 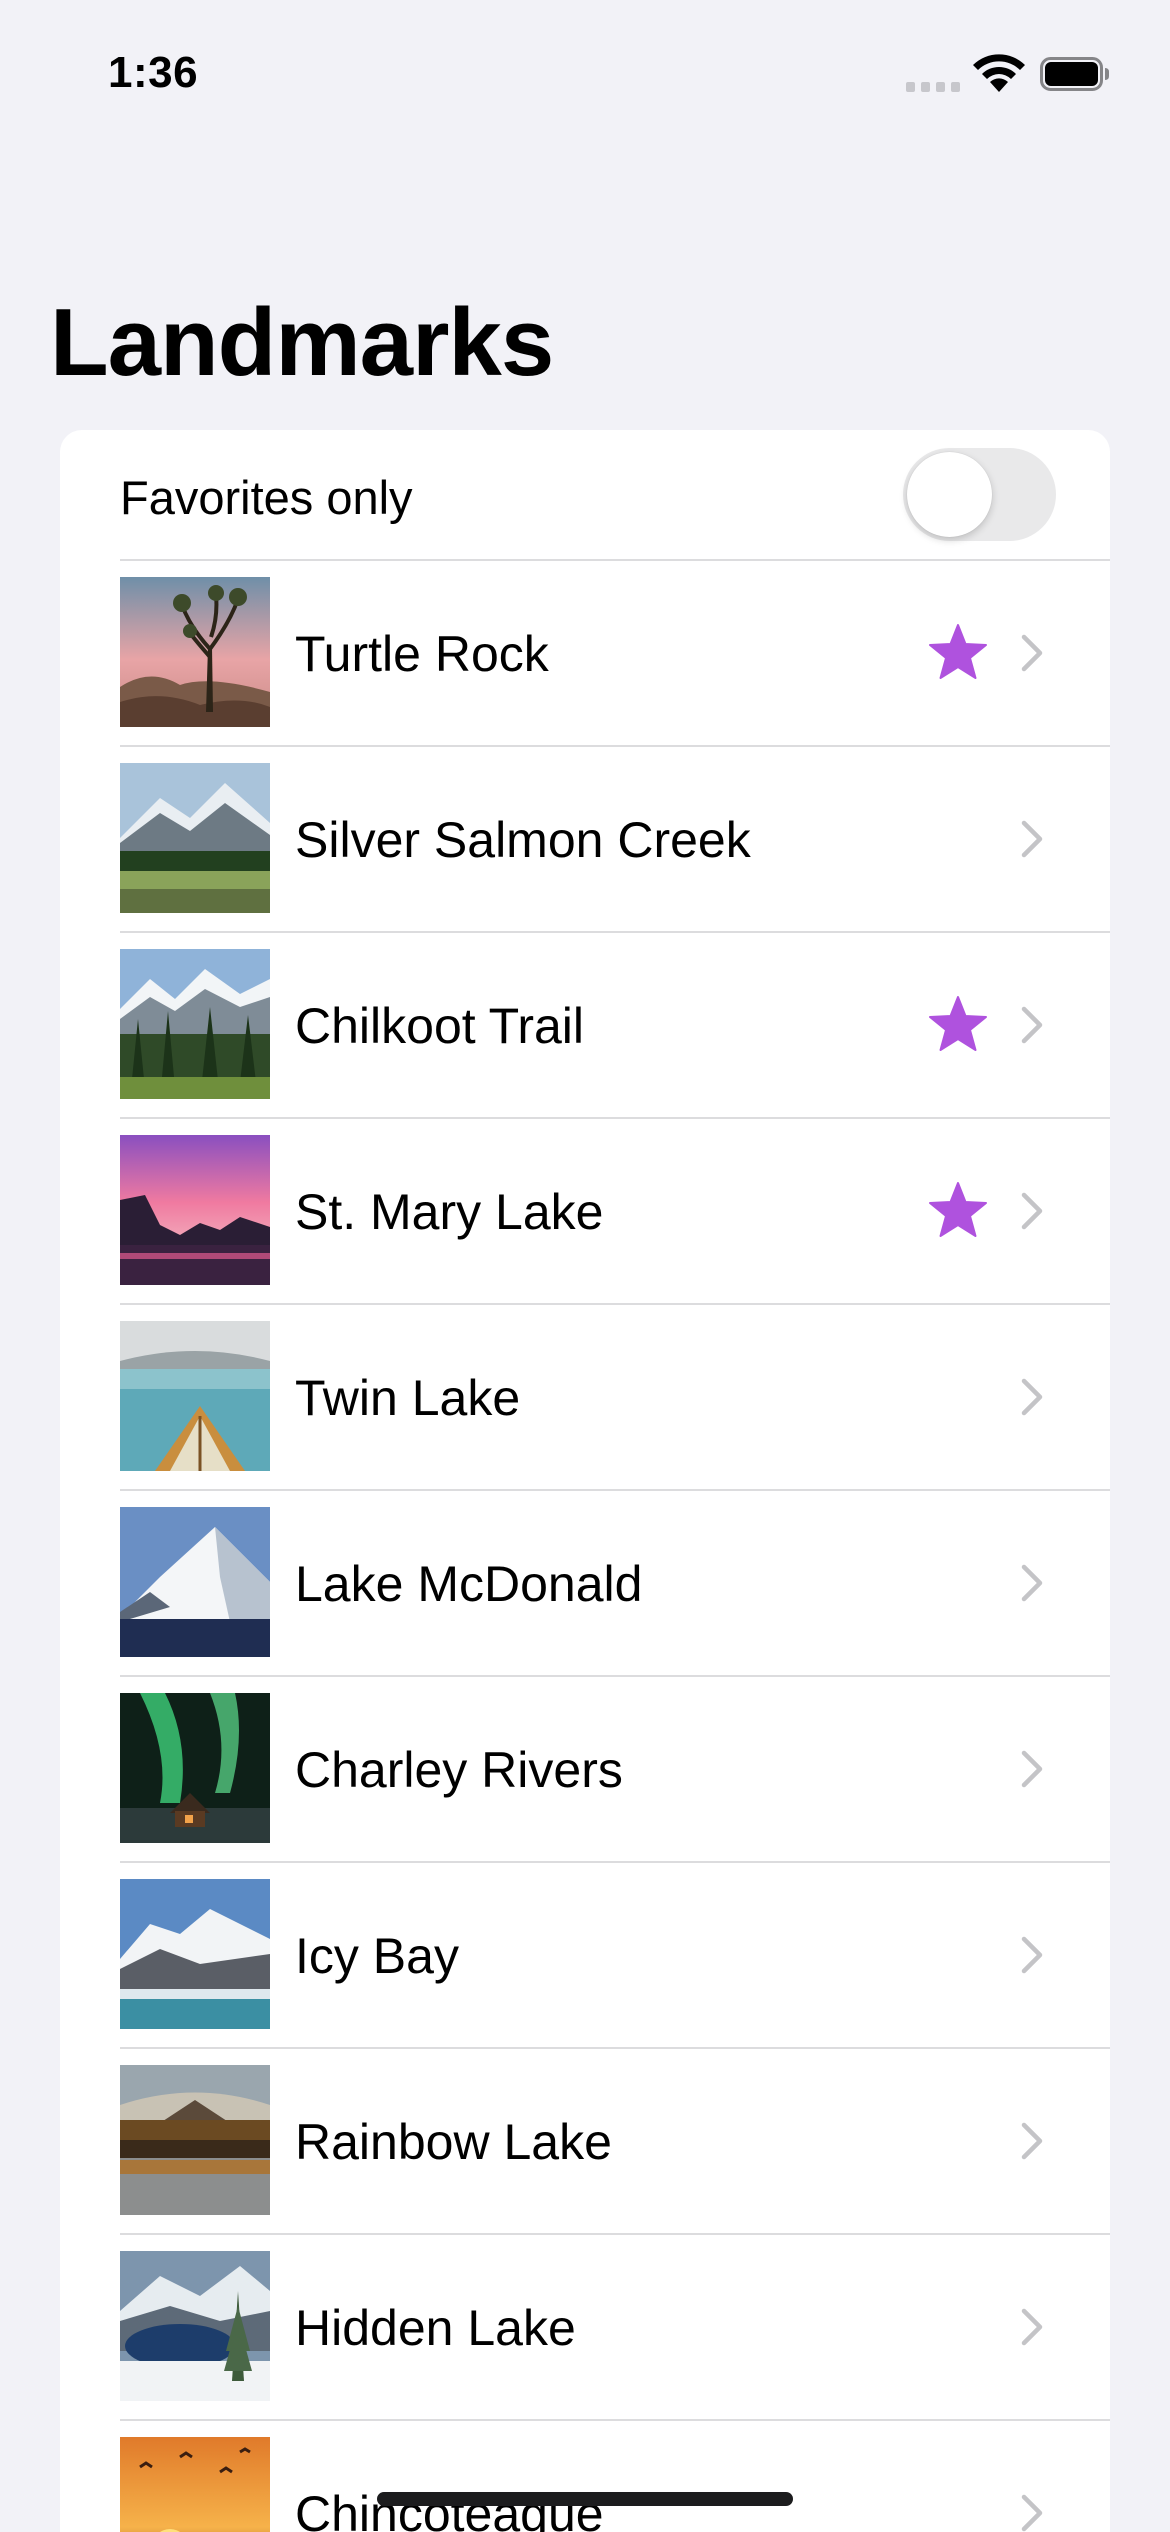 I want to click on landmark-name: Twin Lake, so click(x=408, y=1398).